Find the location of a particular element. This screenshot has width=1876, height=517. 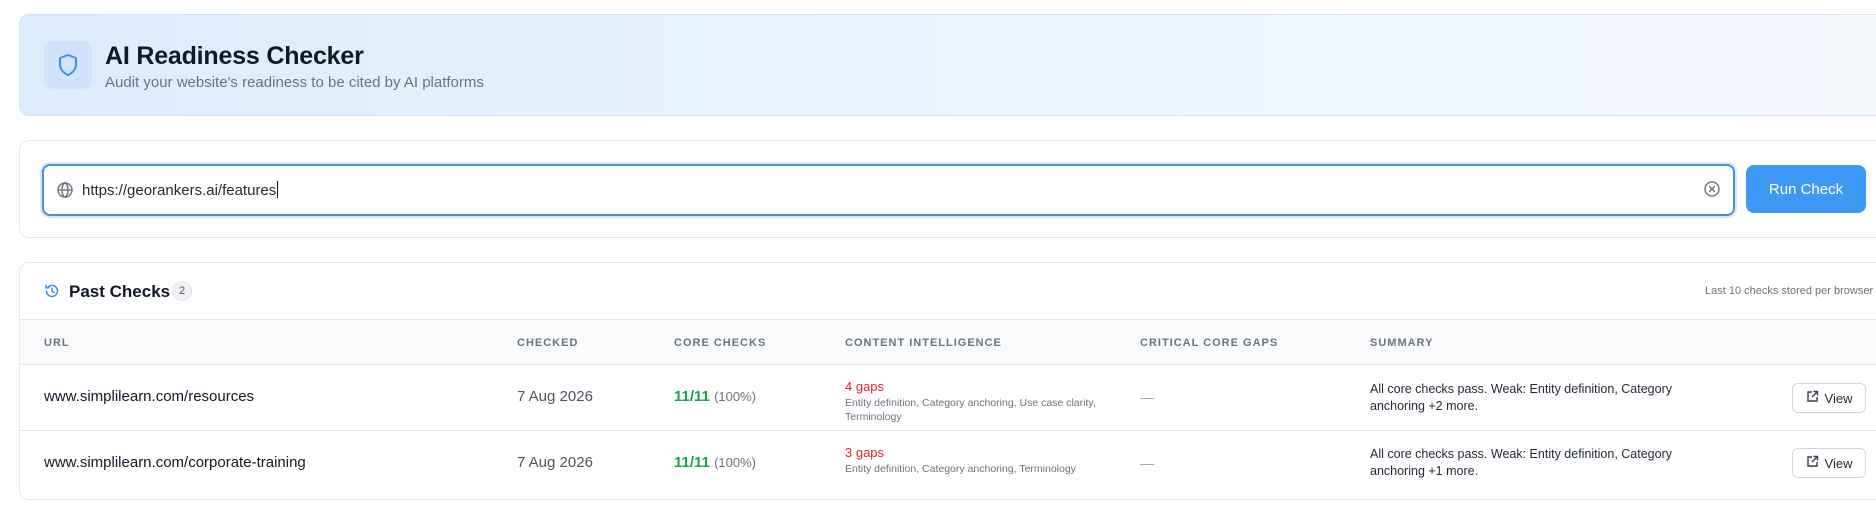

column-header-core-checks: CORE CHECKS is located at coordinates (720, 343).